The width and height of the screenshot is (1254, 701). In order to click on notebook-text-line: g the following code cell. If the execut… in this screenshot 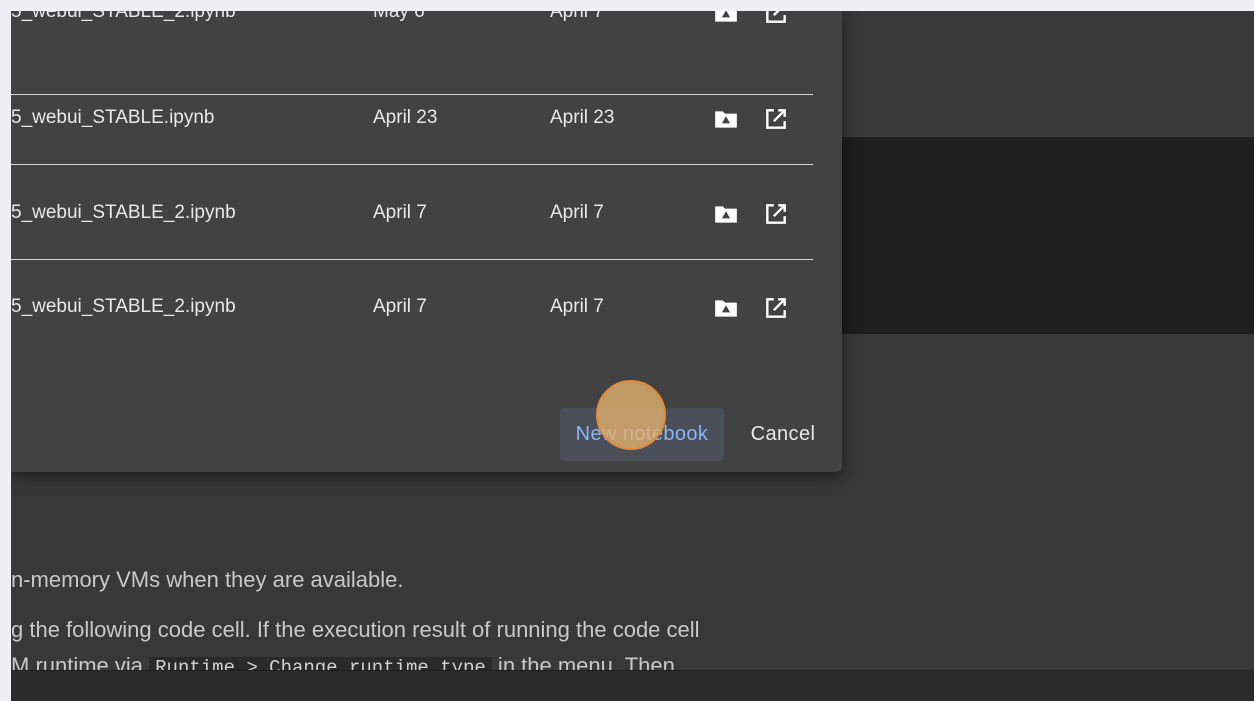, I will do `click(355, 629)`.